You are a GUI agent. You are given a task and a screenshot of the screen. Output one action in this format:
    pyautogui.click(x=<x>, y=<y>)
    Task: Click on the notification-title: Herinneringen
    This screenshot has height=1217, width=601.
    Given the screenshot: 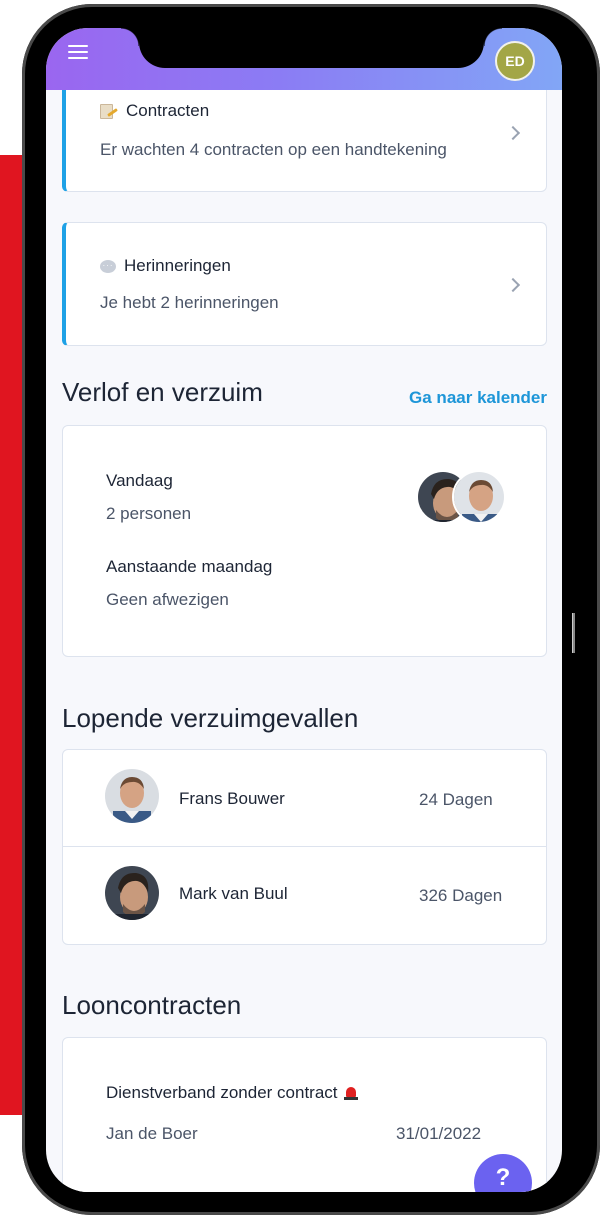 What is the action you would take?
    pyautogui.click(x=177, y=265)
    